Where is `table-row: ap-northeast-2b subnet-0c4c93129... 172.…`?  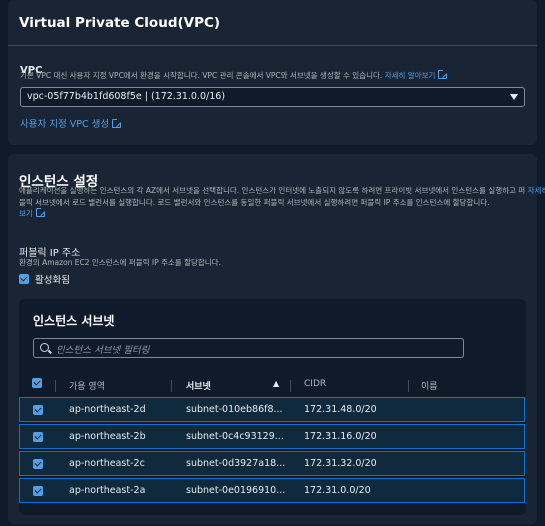 table-row: ap-northeast-2b subnet-0c4c93129... 172.… is located at coordinates (272, 436).